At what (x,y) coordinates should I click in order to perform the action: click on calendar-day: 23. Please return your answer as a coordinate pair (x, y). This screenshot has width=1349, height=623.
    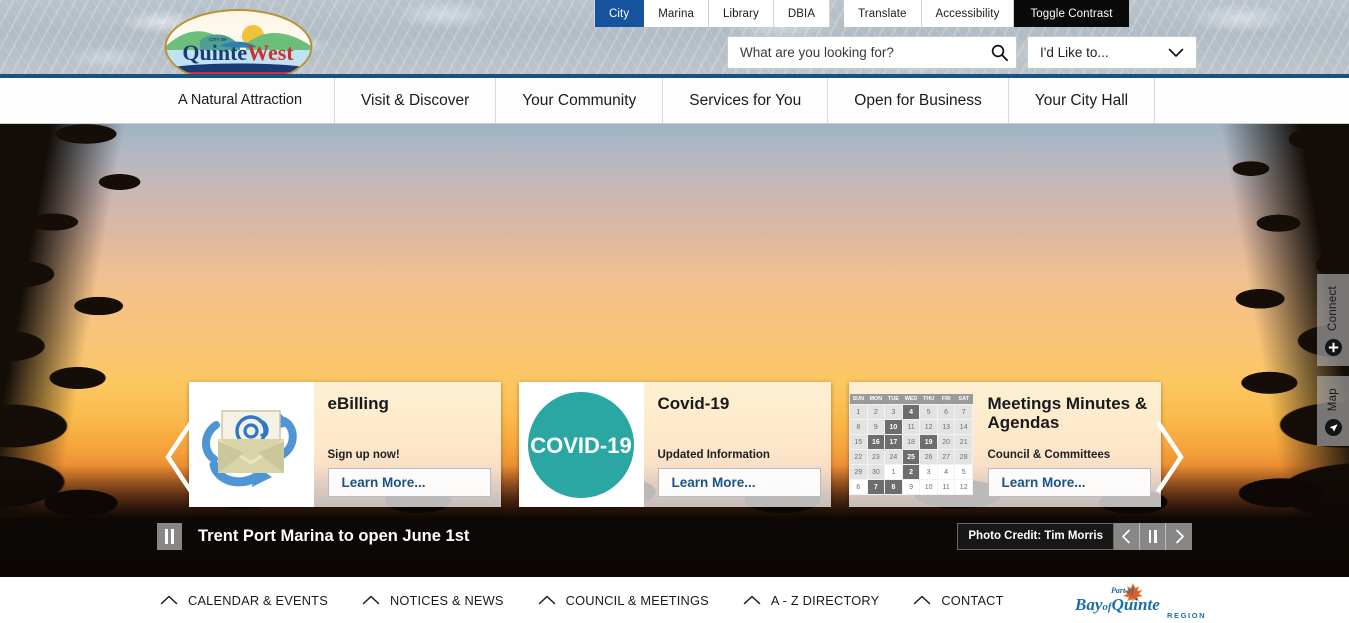
    Looking at the image, I should click on (876, 457).